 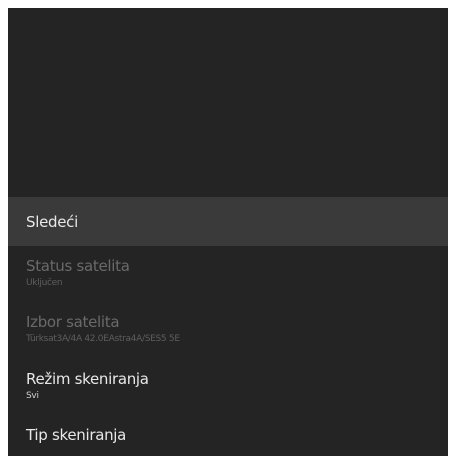 I want to click on menu-item-scan-mode-value: Svi, so click(x=32, y=396).